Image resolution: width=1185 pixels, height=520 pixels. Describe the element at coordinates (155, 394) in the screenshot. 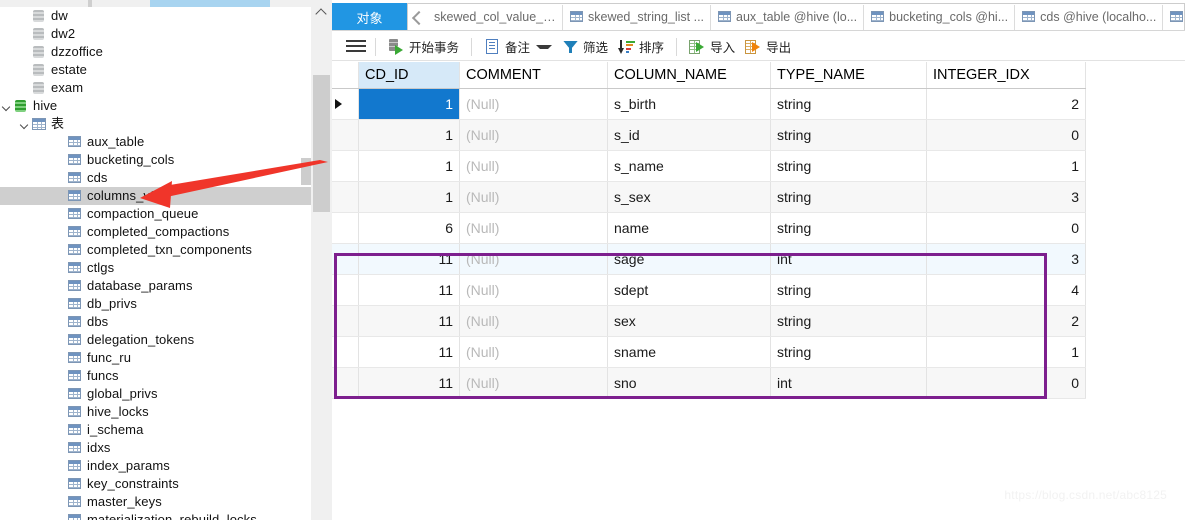

I see `tree-item-global_privs: global_privs` at that location.